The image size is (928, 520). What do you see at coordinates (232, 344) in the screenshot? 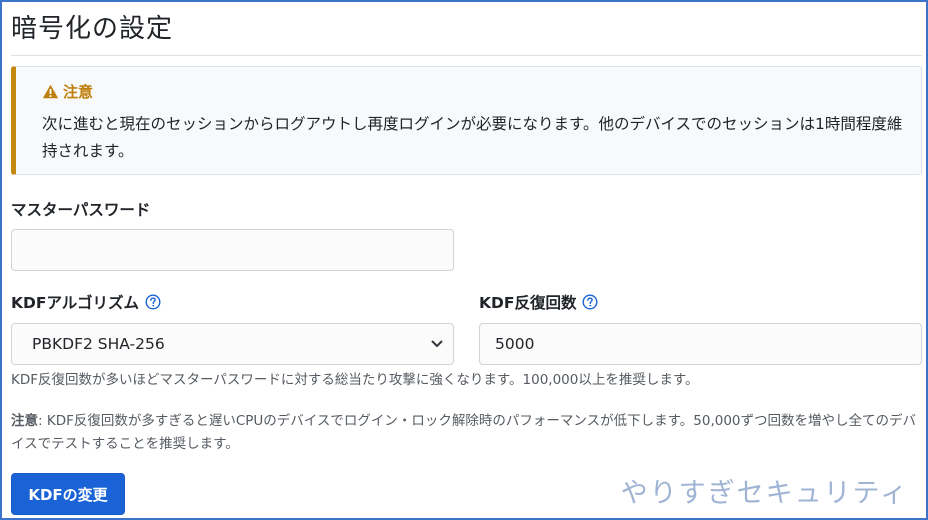
I see `kdf-algorithm-select: PBKDF2 SHA-256` at bounding box center [232, 344].